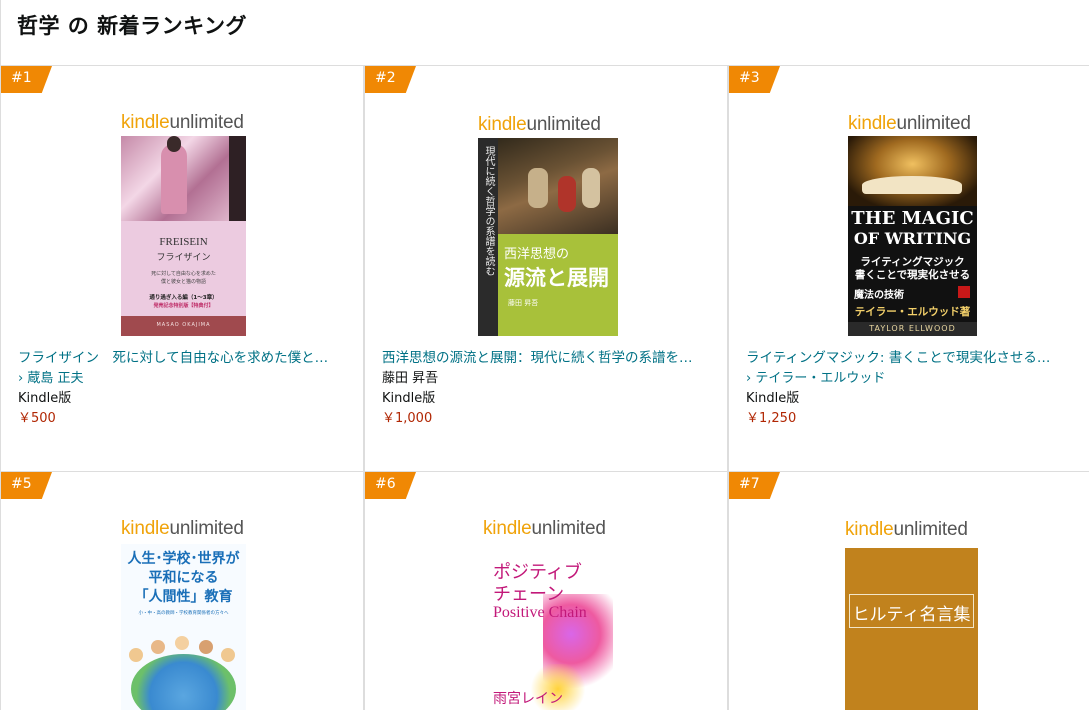 This screenshot has height=710, width=1089. What do you see at coordinates (815, 376) in the screenshot?
I see `author-link: › テイラー・エルウッド` at bounding box center [815, 376].